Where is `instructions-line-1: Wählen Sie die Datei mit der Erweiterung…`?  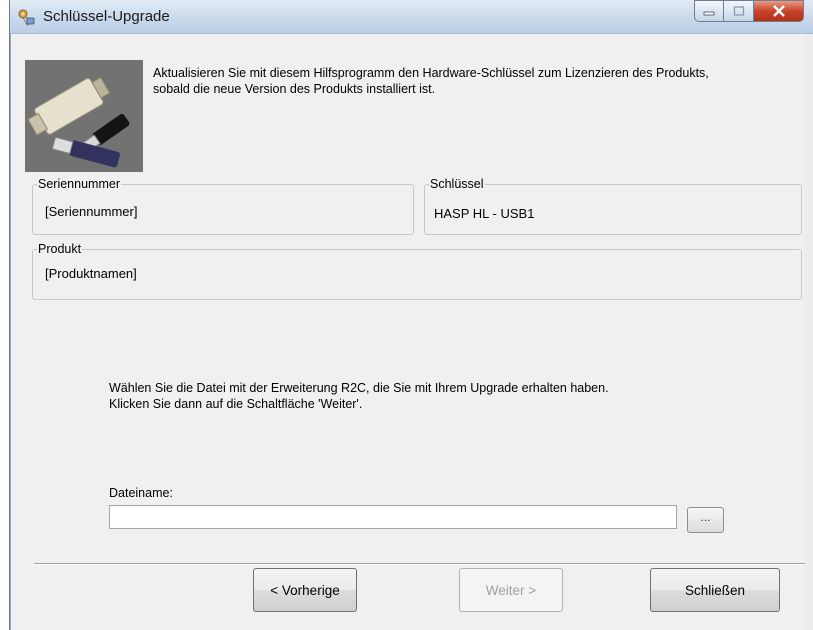 instructions-line-1: Wählen Sie die Datei mit der Erweiterung… is located at coordinates (359, 388).